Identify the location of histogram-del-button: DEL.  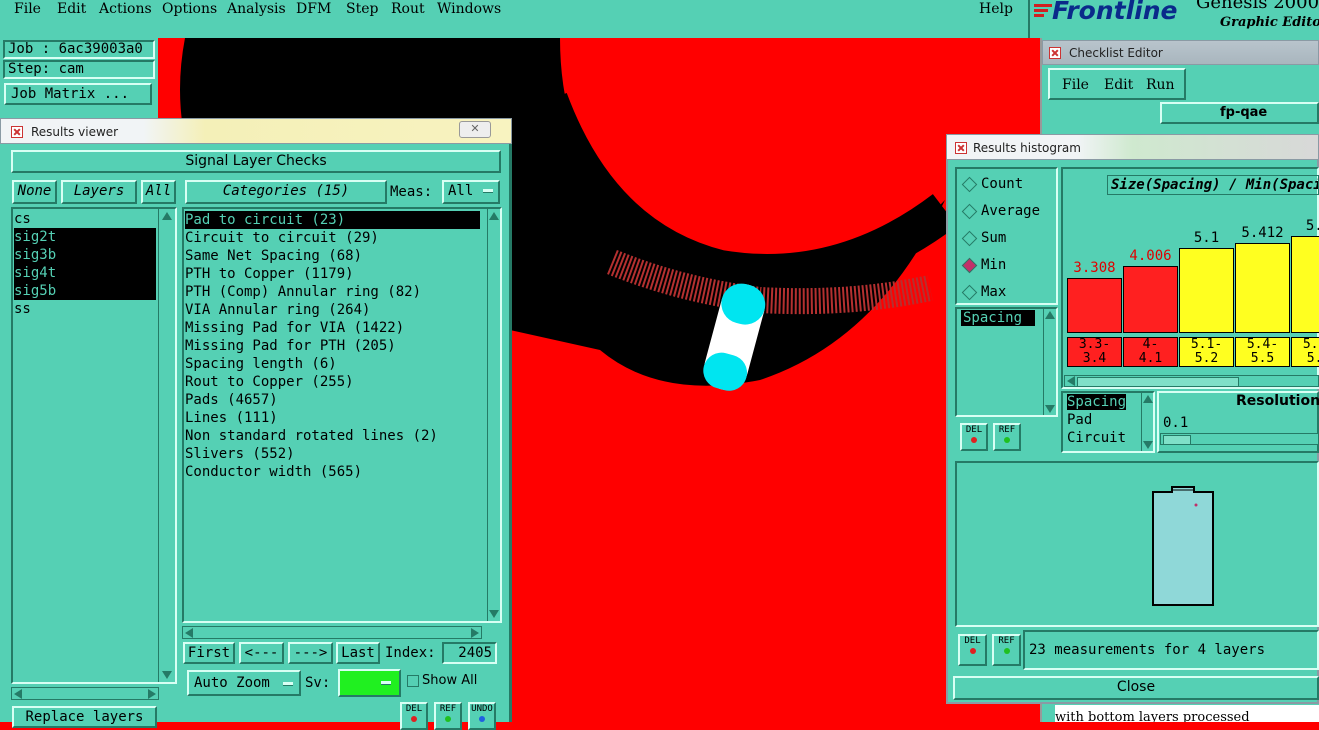
(974, 437).